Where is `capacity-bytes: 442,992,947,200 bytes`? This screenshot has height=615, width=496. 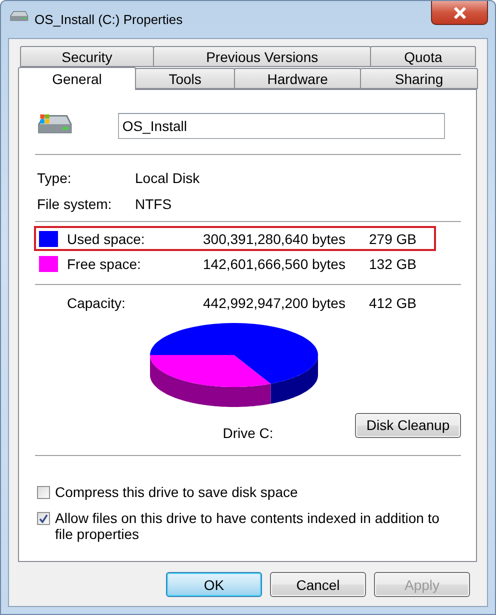
capacity-bytes: 442,992,947,200 bytes is located at coordinates (274, 302).